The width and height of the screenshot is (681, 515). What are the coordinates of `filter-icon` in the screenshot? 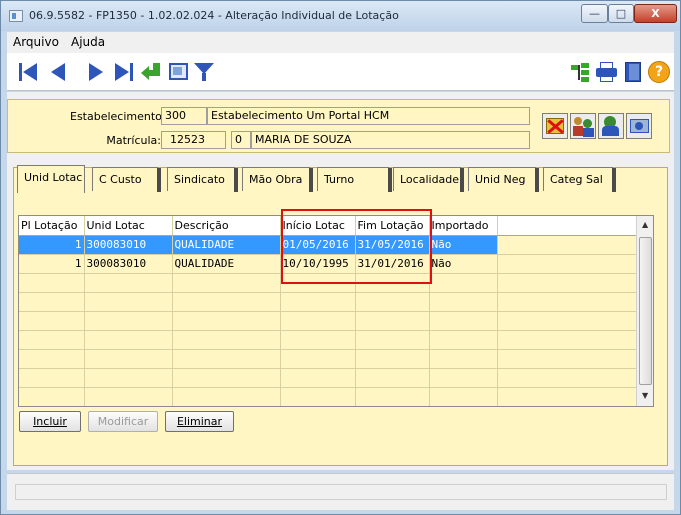 It's located at (205, 72).